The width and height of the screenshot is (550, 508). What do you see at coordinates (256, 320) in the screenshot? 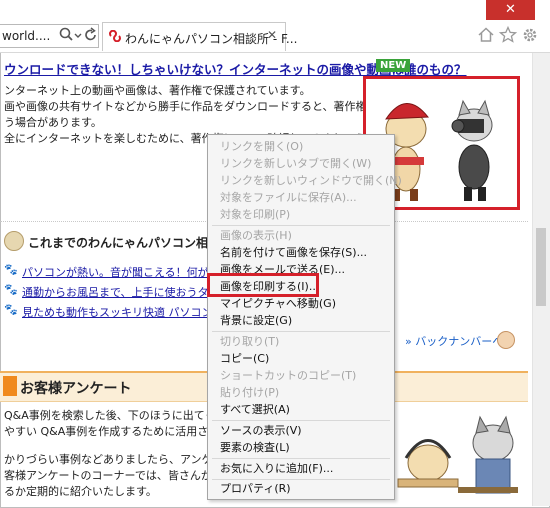
I see `menu-item-label: 背景に設定(G)` at bounding box center [256, 320].